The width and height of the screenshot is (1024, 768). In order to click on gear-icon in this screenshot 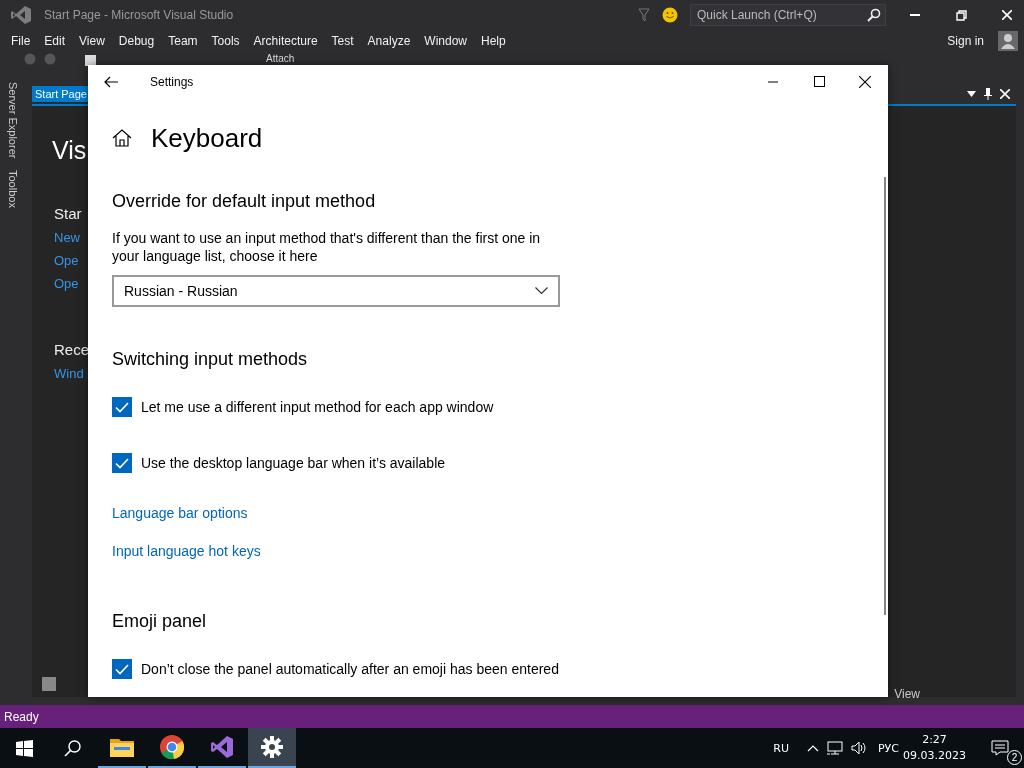, I will do `click(272, 747)`.